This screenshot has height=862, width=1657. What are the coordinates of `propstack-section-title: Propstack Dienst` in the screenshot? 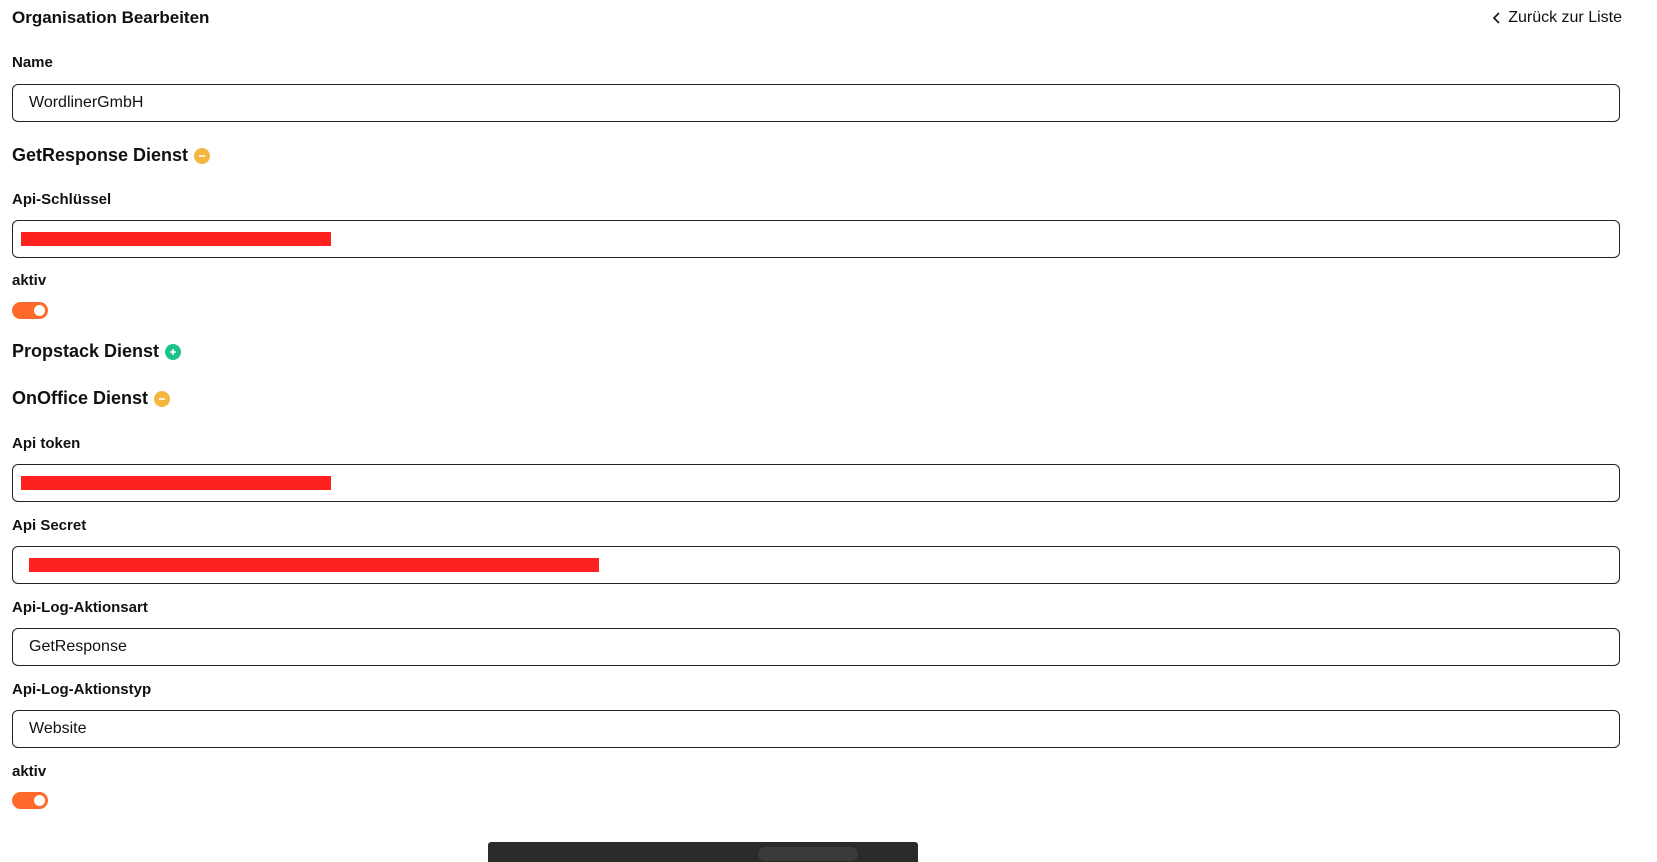 It's located at (97, 351).